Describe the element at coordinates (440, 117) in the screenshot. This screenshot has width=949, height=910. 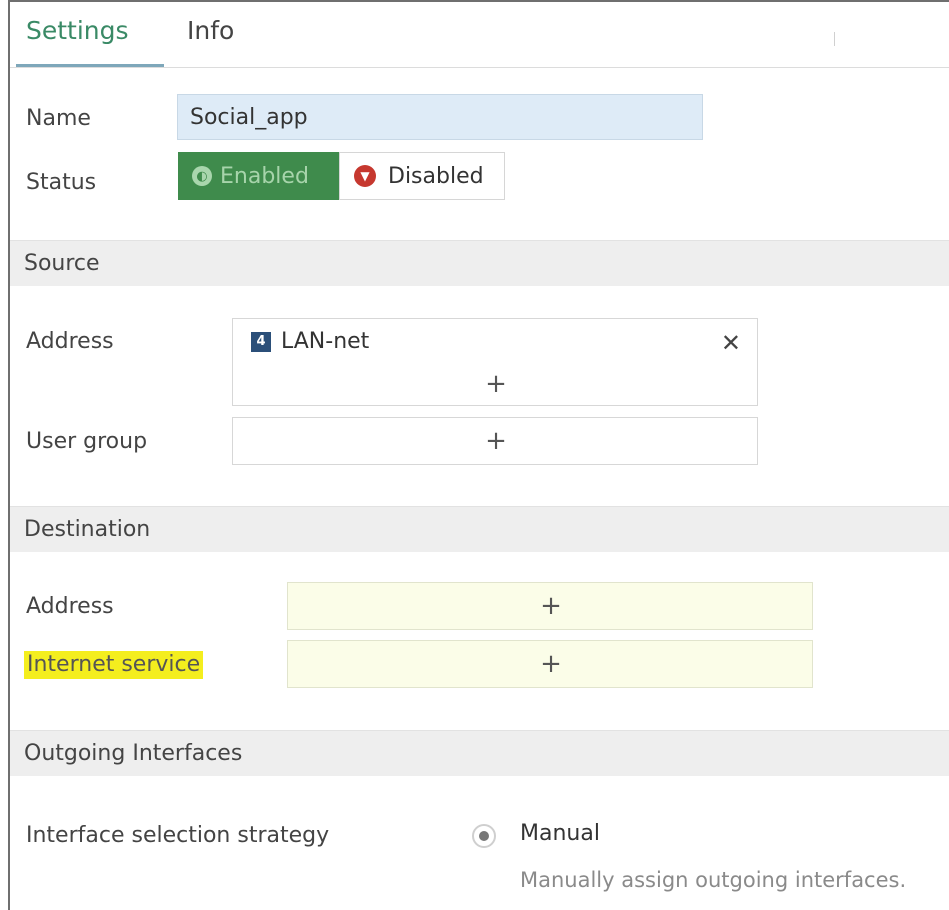
I see `name-input` at that location.